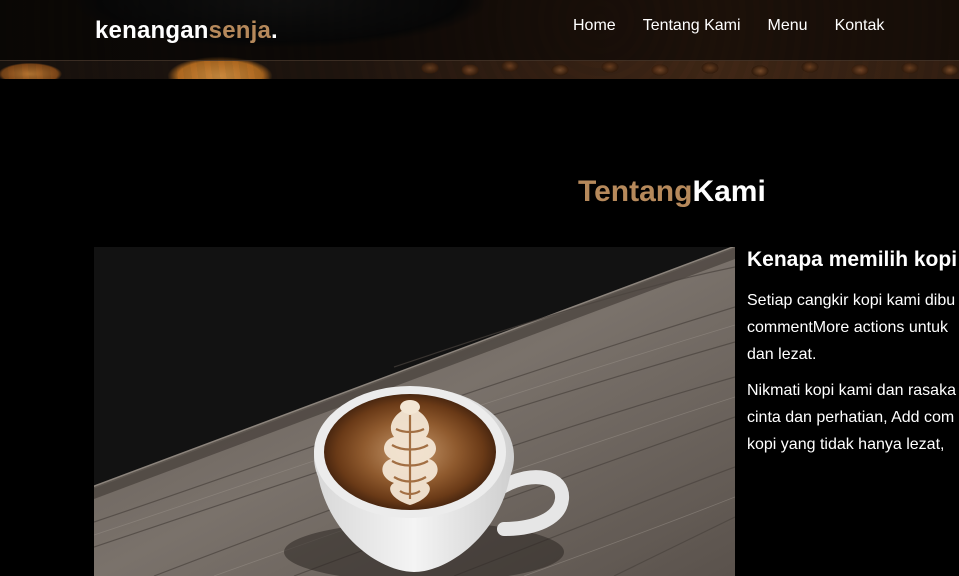  What do you see at coordinates (851, 390) in the screenshot?
I see `about-paragraph-2-line-1: Nikmati kopi kami dan rasaka` at bounding box center [851, 390].